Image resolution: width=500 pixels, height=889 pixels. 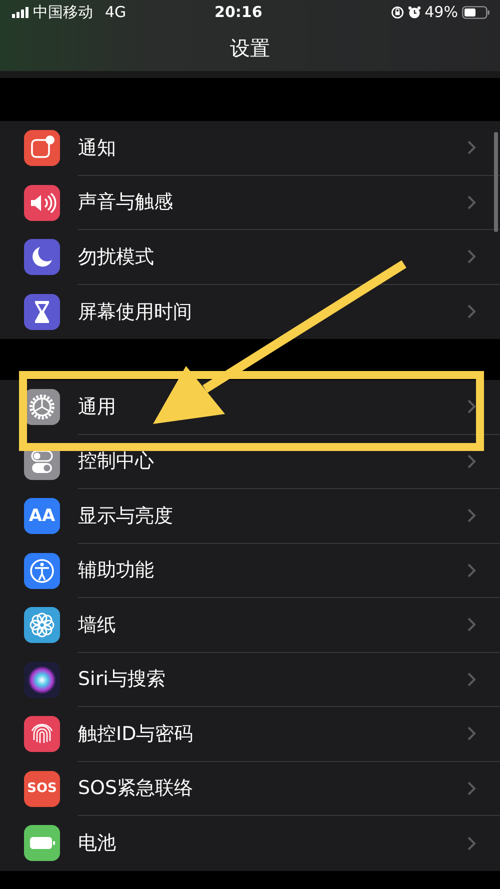 What do you see at coordinates (414, 12) in the screenshot?
I see `alarm-icon` at bounding box center [414, 12].